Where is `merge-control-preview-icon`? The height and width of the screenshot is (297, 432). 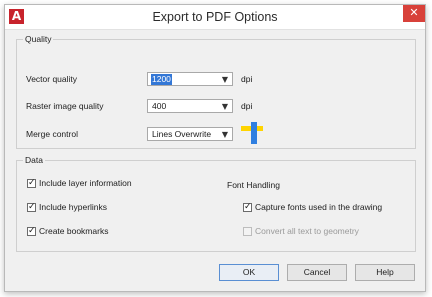 merge-control-preview-icon is located at coordinates (254, 133).